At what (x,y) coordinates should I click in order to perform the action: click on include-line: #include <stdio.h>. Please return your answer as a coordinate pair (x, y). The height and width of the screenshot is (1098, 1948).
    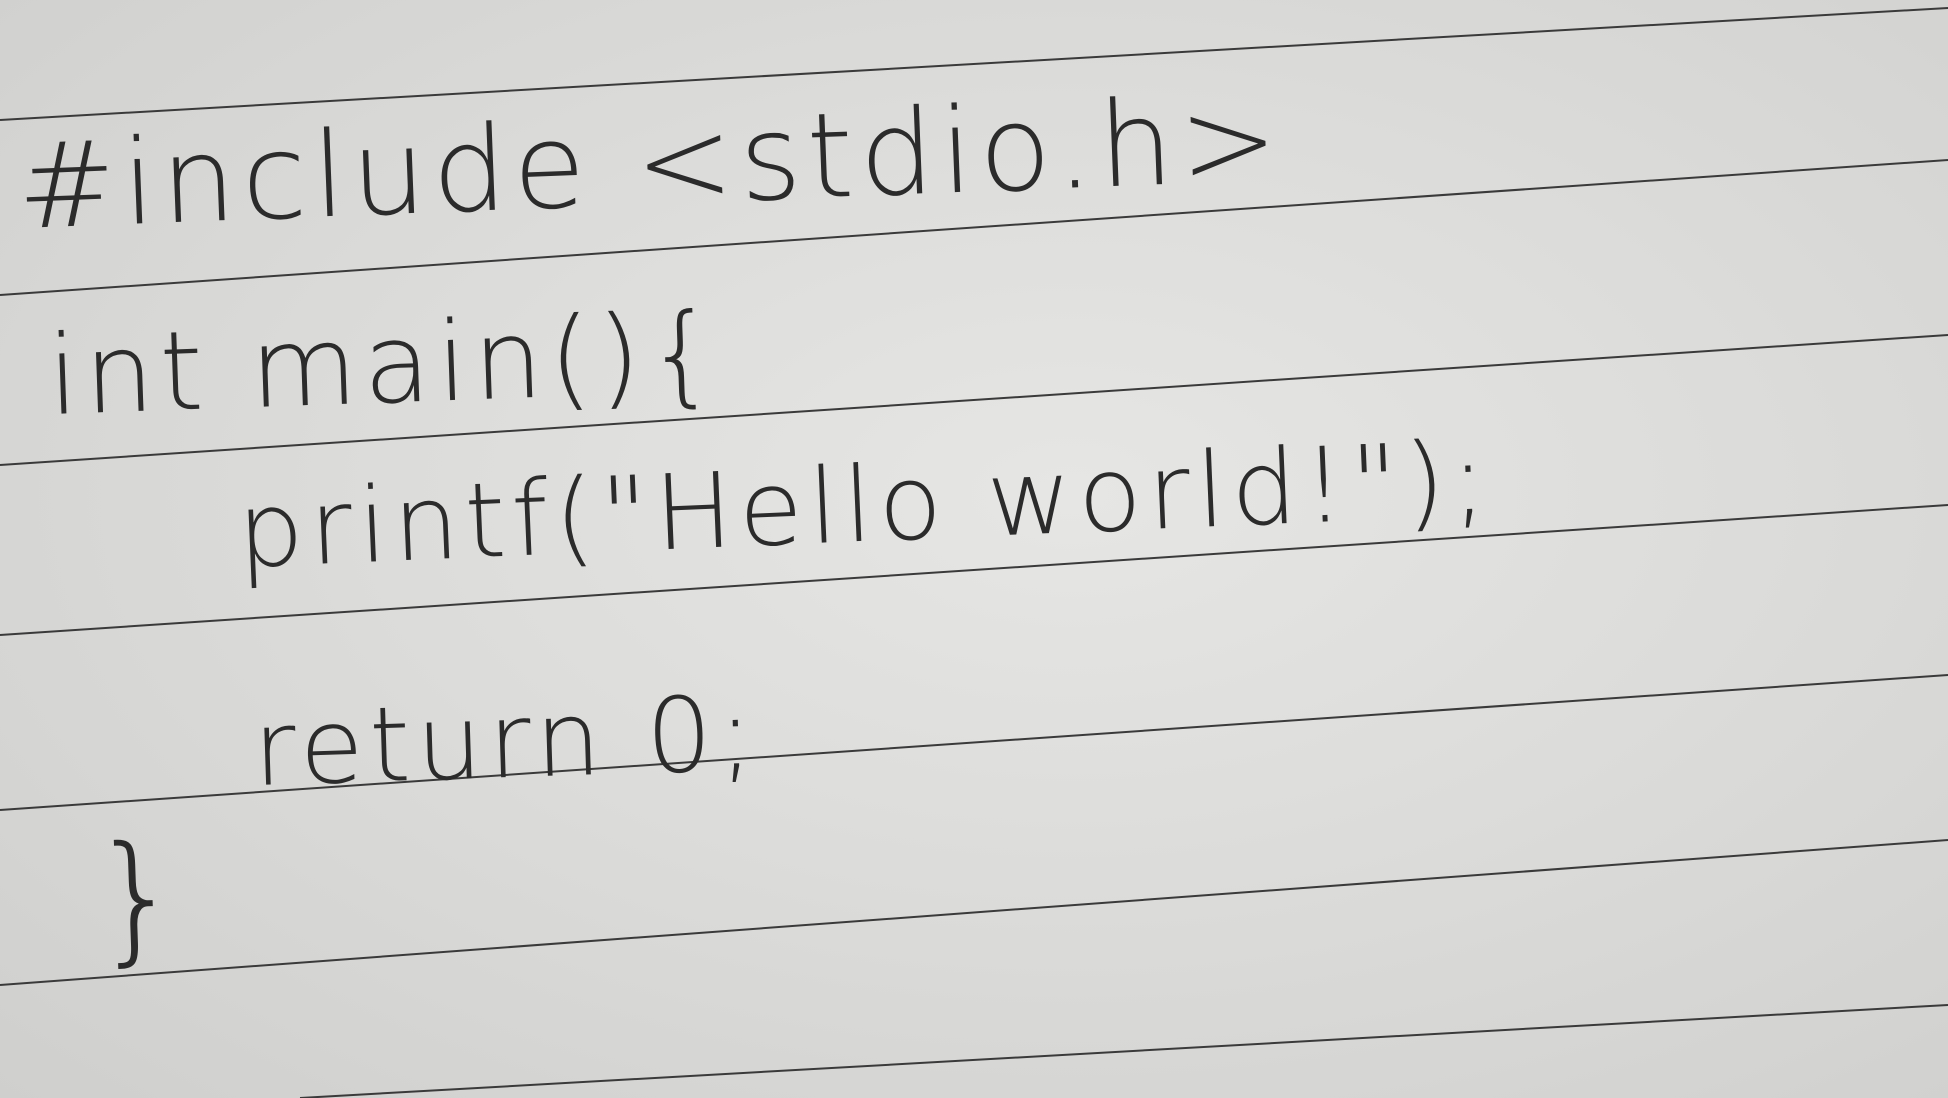
    Looking at the image, I should click on (650, 163).